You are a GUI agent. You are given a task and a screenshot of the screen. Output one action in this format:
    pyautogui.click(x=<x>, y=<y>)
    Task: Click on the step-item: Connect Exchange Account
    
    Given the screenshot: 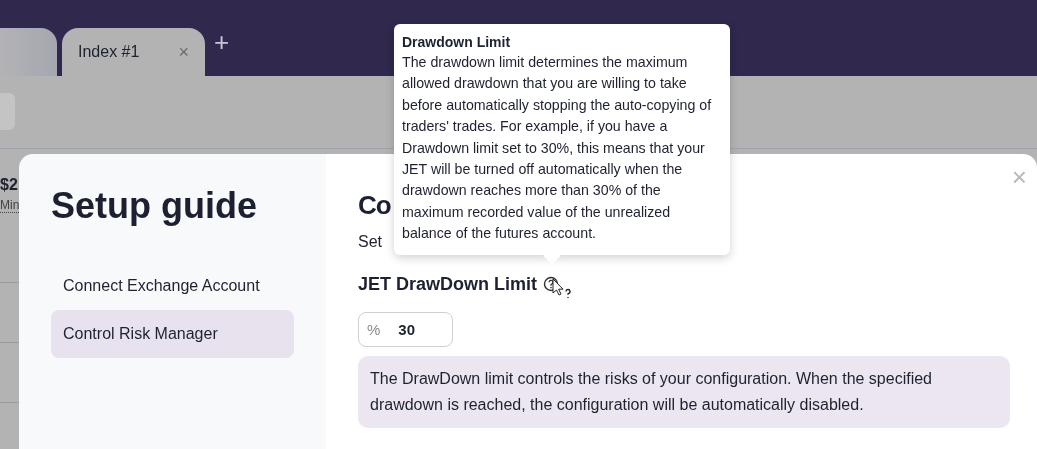 What is the action you would take?
    pyautogui.click(x=172, y=286)
    